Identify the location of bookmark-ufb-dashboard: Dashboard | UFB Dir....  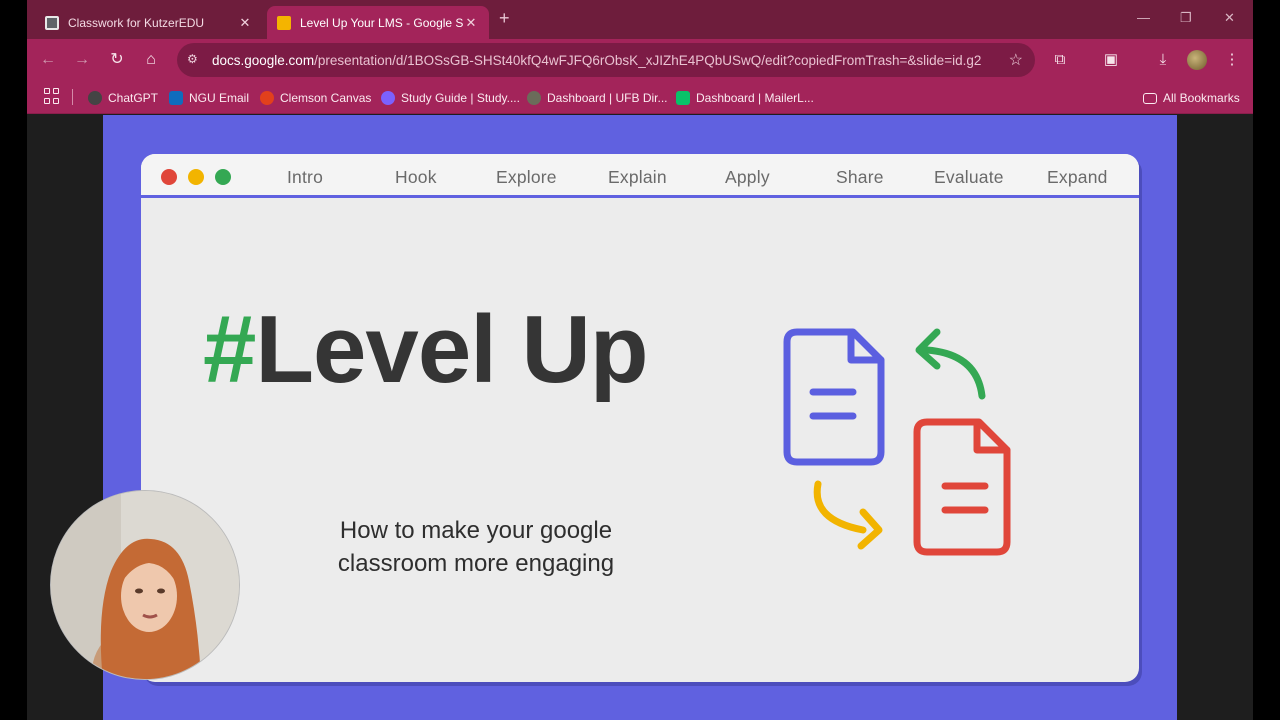
(597, 98).